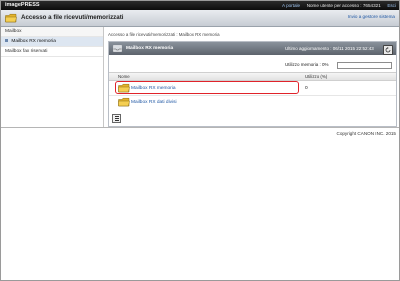 This screenshot has height=281, width=400. Describe the element at coordinates (52, 52) in the screenshot. I see `sidebar-item-confidential-fax: Mailbox fax riservati` at that location.